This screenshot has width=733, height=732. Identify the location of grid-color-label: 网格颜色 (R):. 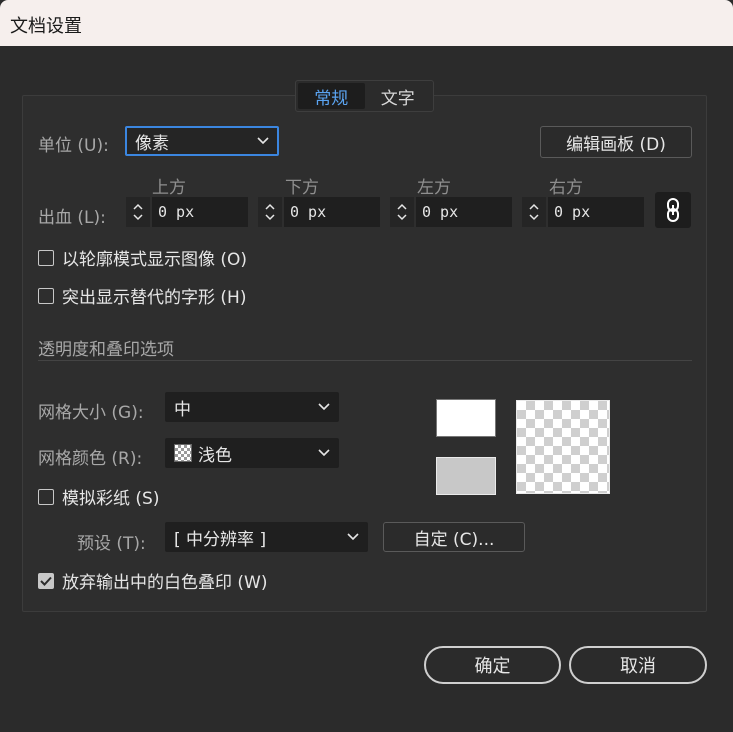
(90, 459).